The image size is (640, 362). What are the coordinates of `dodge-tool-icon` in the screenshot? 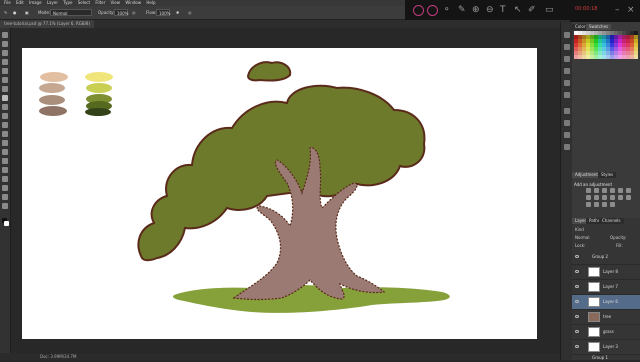 It's located at (5, 152).